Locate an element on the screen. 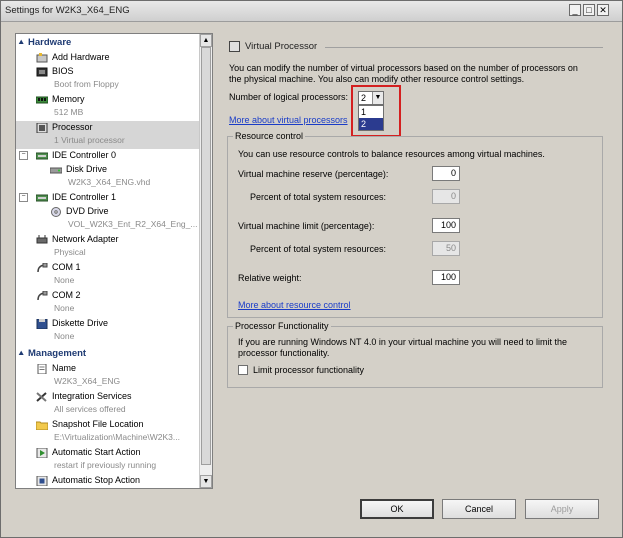 This screenshot has height=538, width=623. tree-item-sublabel: 1 Virtual processor is located at coordinates (89, 140).